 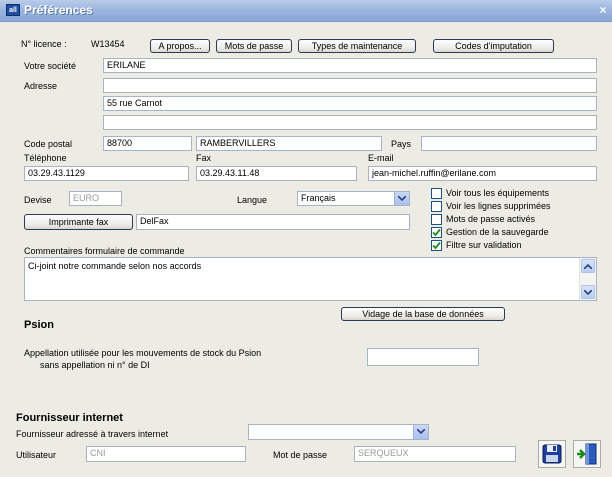 What do you see at coordinates (276, 173) in the screenshot?
I see `fax-field: 03.29.43.11.48` at bounding box center [276, 173].